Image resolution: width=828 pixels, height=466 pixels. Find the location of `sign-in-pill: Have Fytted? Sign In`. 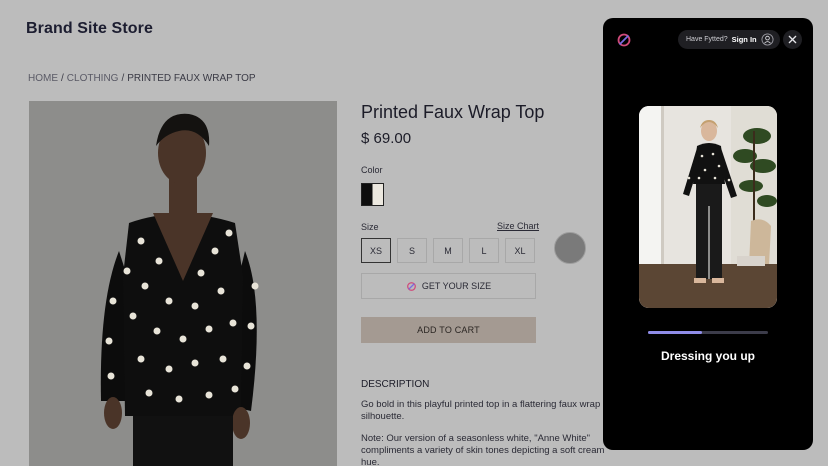

sign-in-pill: Have Fytted? Sign In is located at coordinates (729, 39).